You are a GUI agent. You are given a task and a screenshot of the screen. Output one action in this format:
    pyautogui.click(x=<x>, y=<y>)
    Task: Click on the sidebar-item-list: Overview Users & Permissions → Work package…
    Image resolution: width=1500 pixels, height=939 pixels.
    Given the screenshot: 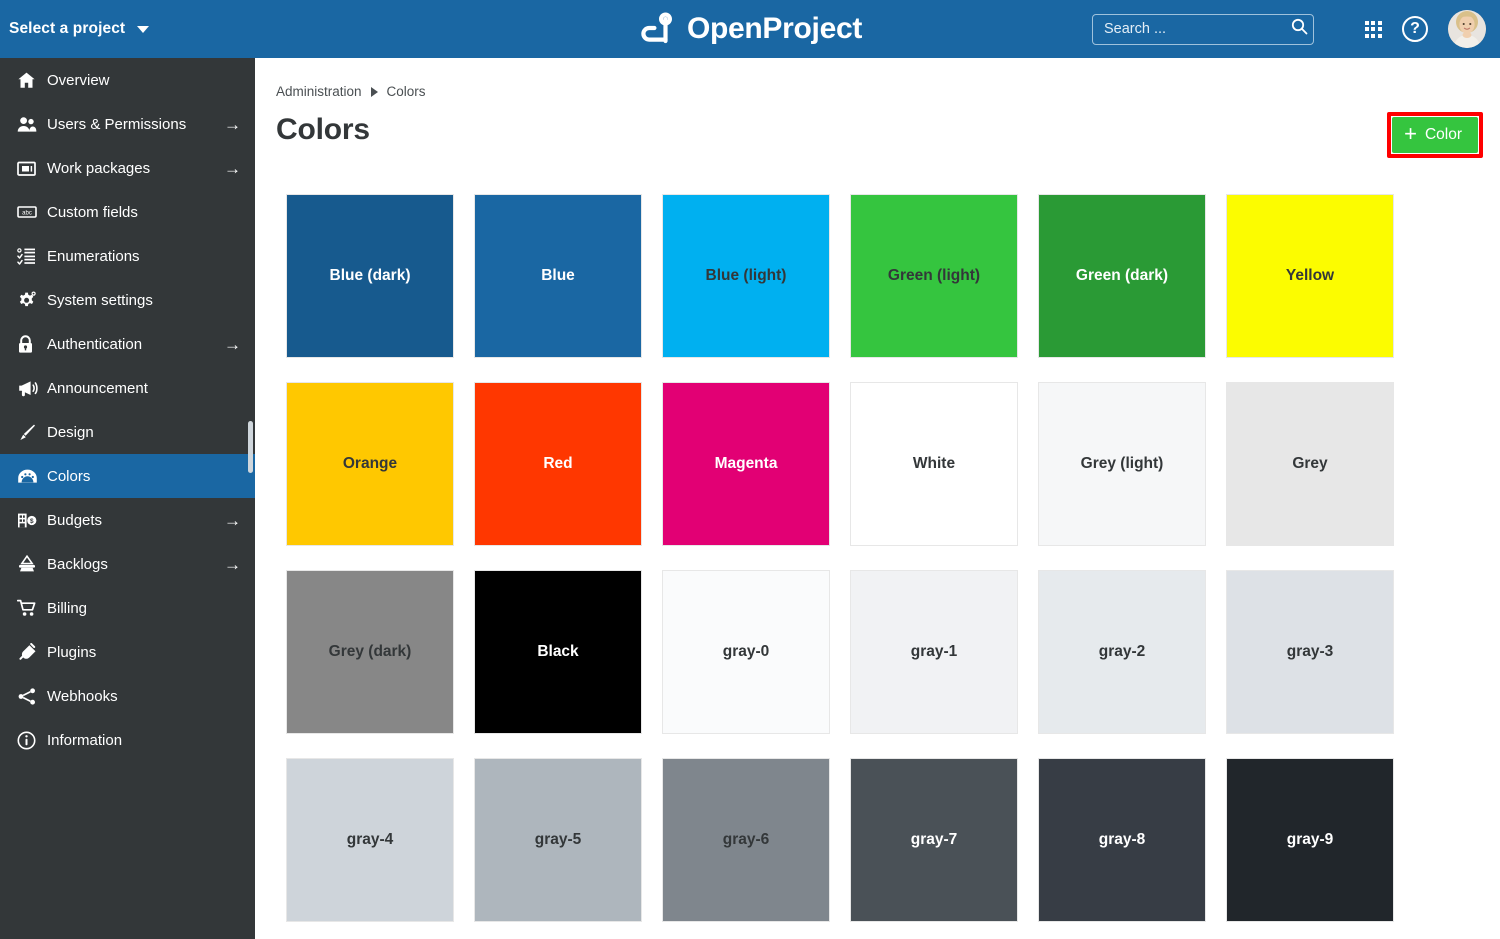 What is the action you would take?
    pyautogui.click(x=127, y=410)
    